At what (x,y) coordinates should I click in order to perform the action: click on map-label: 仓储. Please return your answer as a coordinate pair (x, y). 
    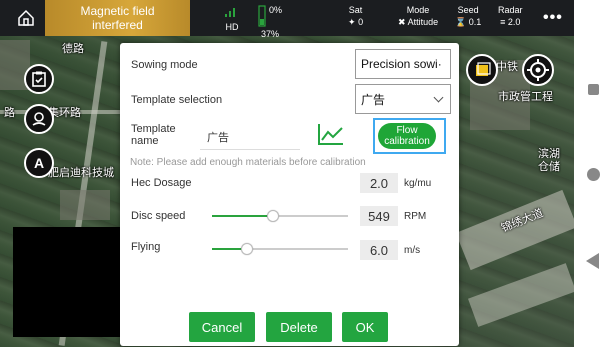
    Looking at the image, I should click on (549, 167).